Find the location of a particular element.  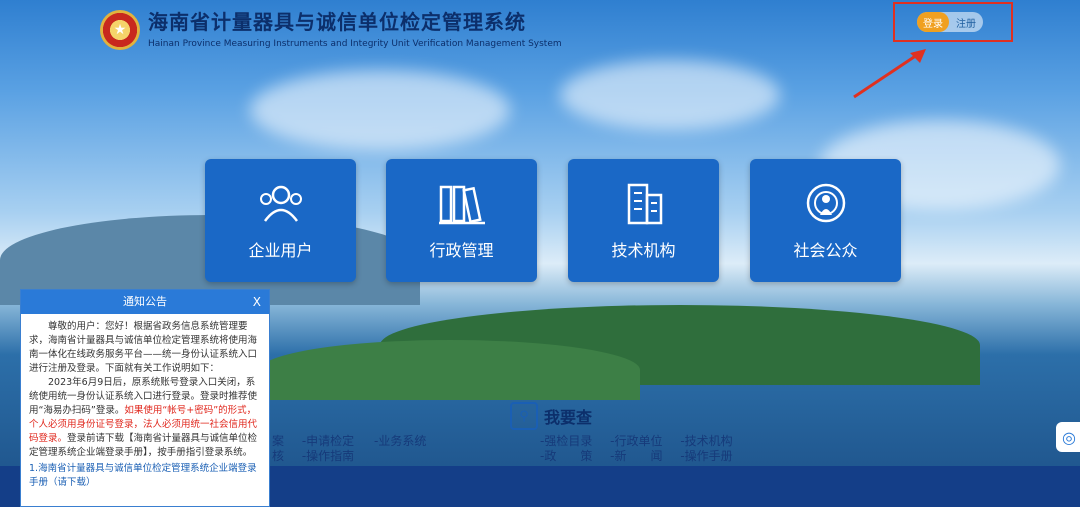

building-icon is located at coordinates (644, 203).